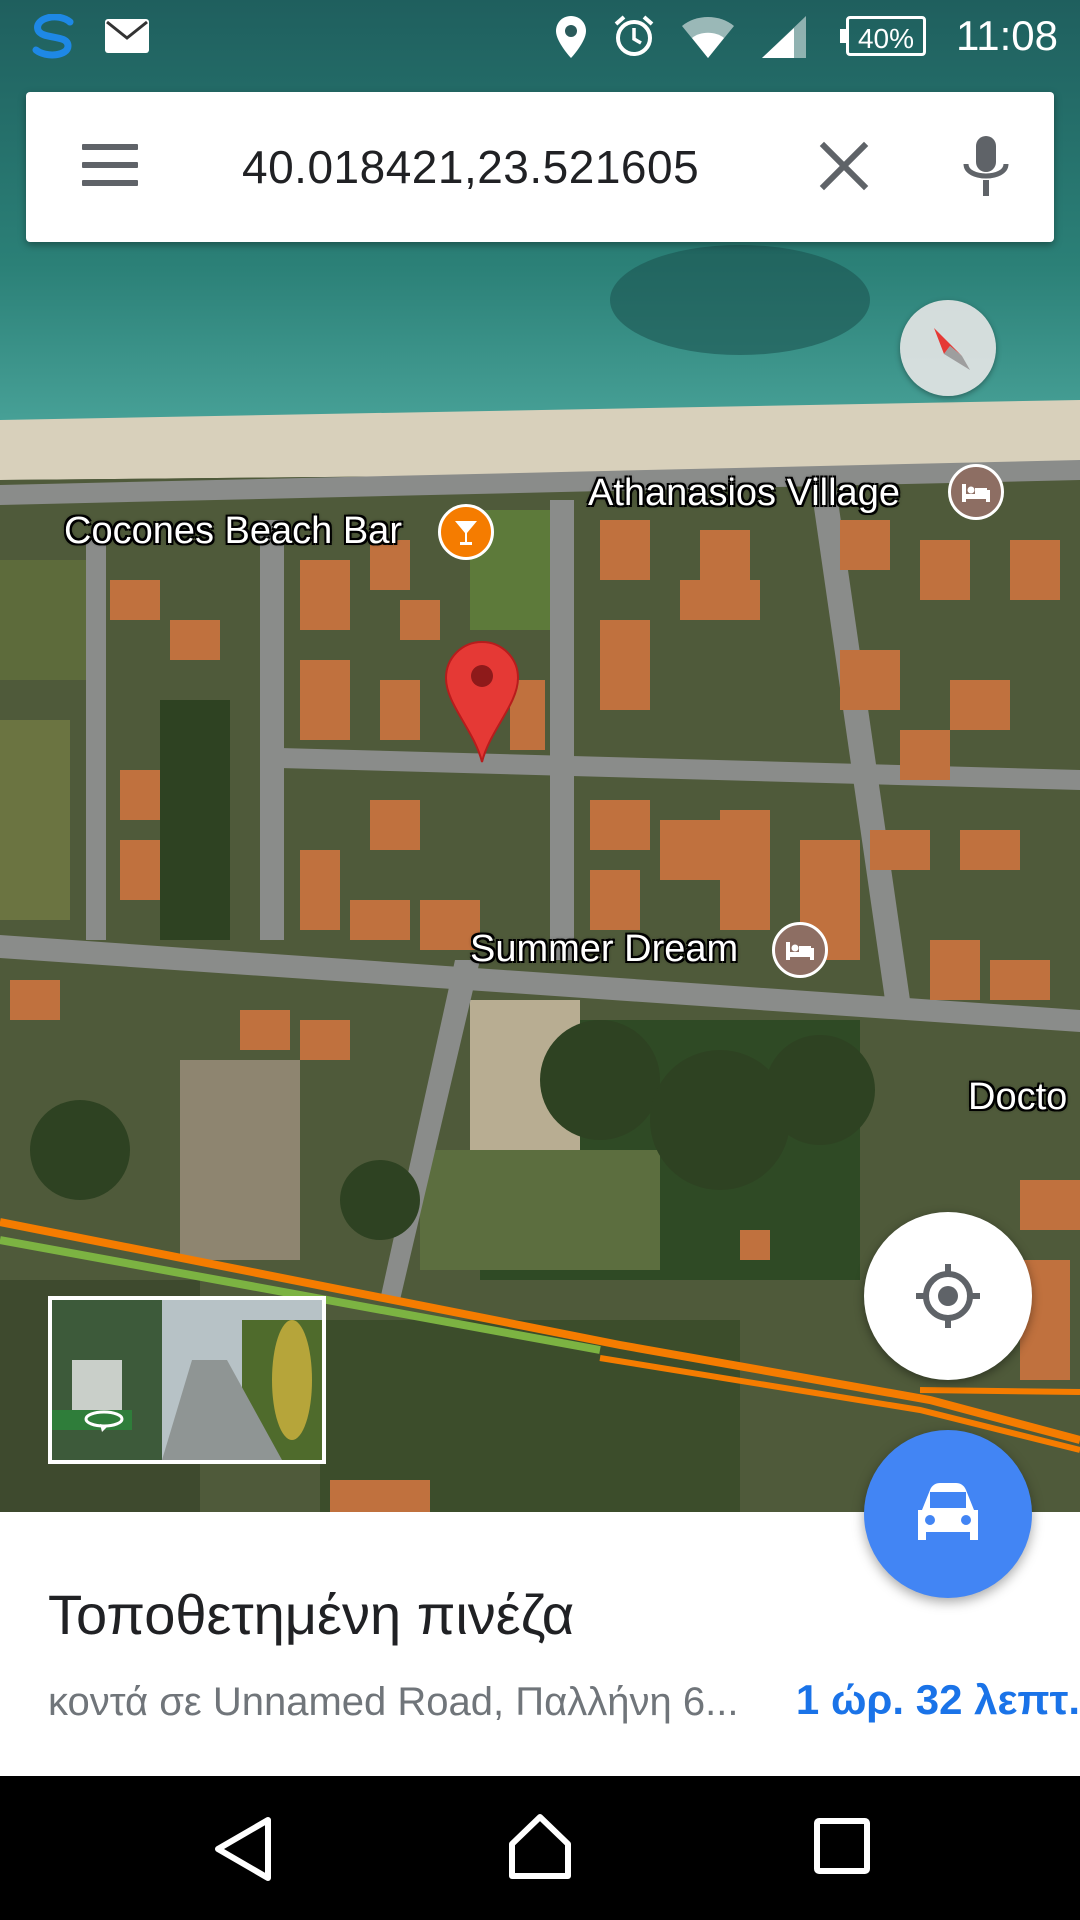  What do you see at coordinates (604, 949) in the screenshot?
I see `map-label-summer-dream: Summer Dream` at bounding box center [604, 949].